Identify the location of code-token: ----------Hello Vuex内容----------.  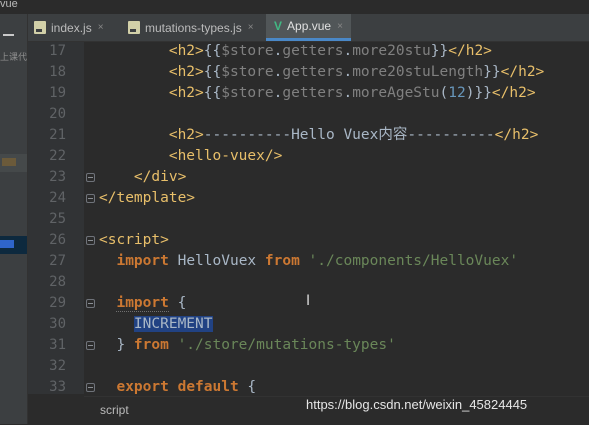
(349, 135).